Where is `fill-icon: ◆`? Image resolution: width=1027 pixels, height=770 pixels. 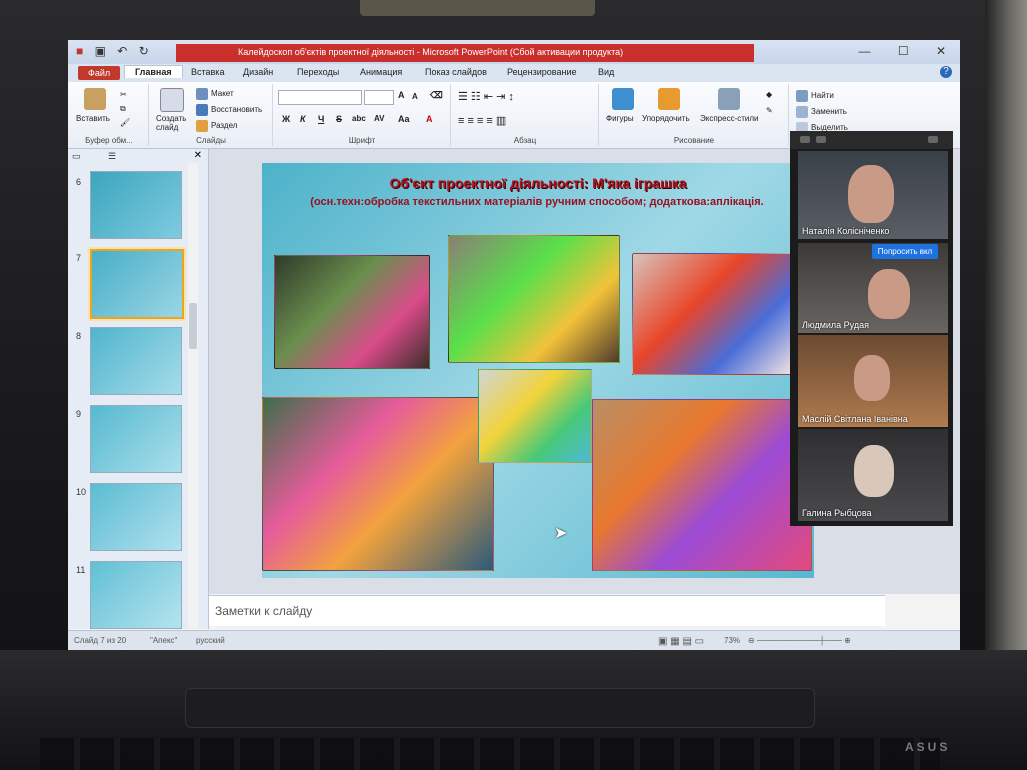
fill-icon: ◆ is located at coordinates (769, 94).